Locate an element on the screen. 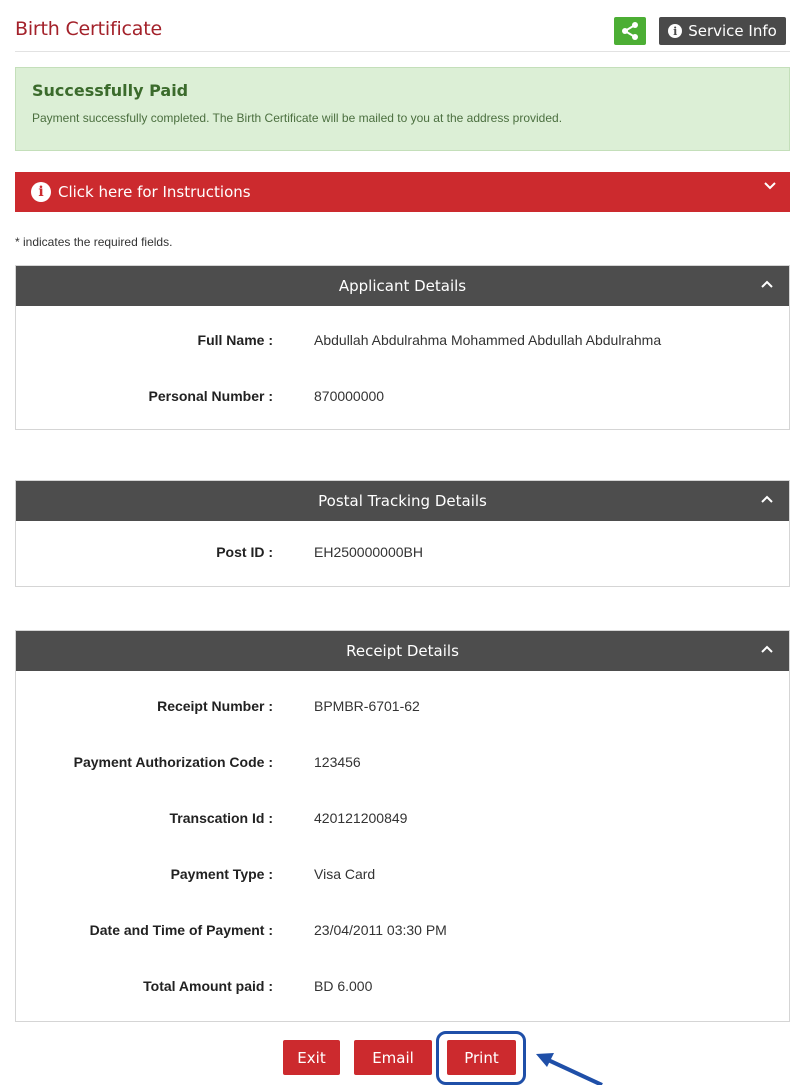  field-label: Post ID : is located at coordinates (244, 552).